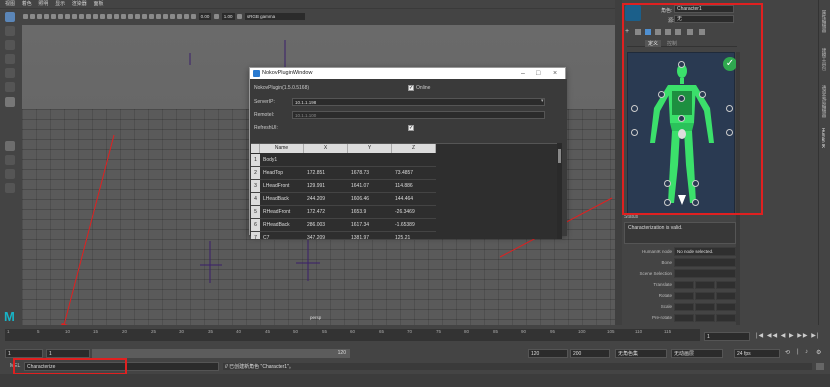 The height and width of the screenshot is (387, 830). What do you see at coordinates (738, 192) in the screenshot?
I see `hik-scrollbar` at bounding box center [738, 192].